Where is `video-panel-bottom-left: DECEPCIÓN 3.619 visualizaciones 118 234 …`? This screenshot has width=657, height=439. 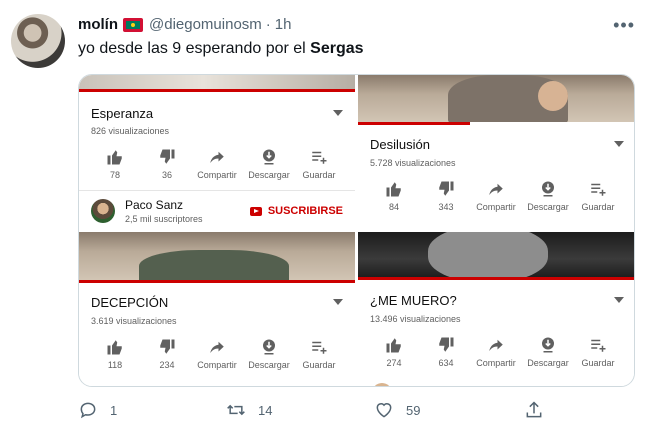 video-panel-bottom-left: DECEPCIÓN 3.619 visualizaciones 118 234 … is located at coordinates (217, 309).